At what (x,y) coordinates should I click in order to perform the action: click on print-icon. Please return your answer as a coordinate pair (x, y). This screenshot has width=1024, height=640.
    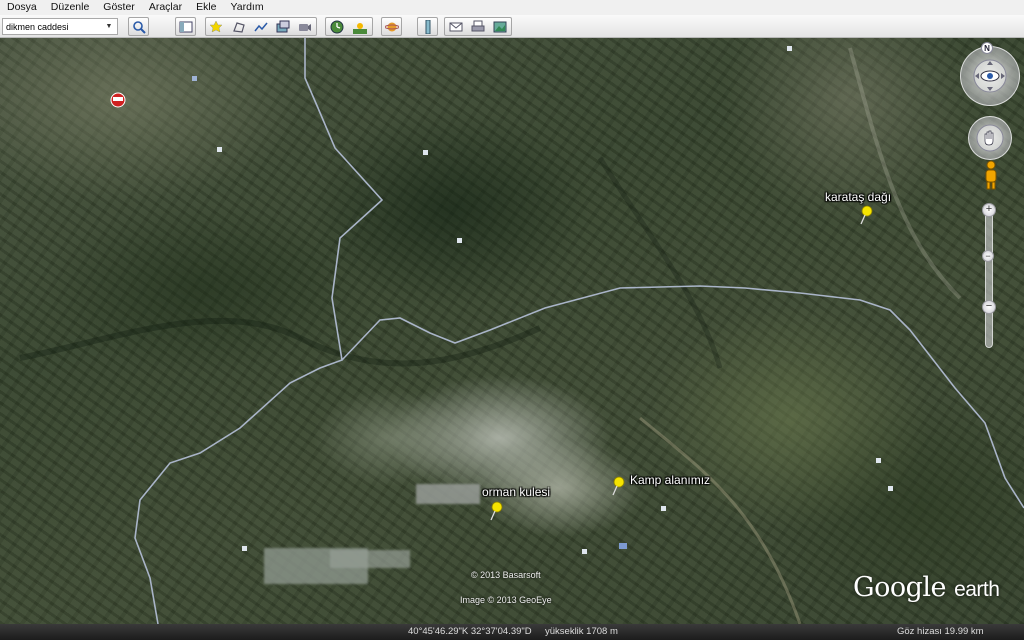
    Looking at the image, I should click on (477, 25).